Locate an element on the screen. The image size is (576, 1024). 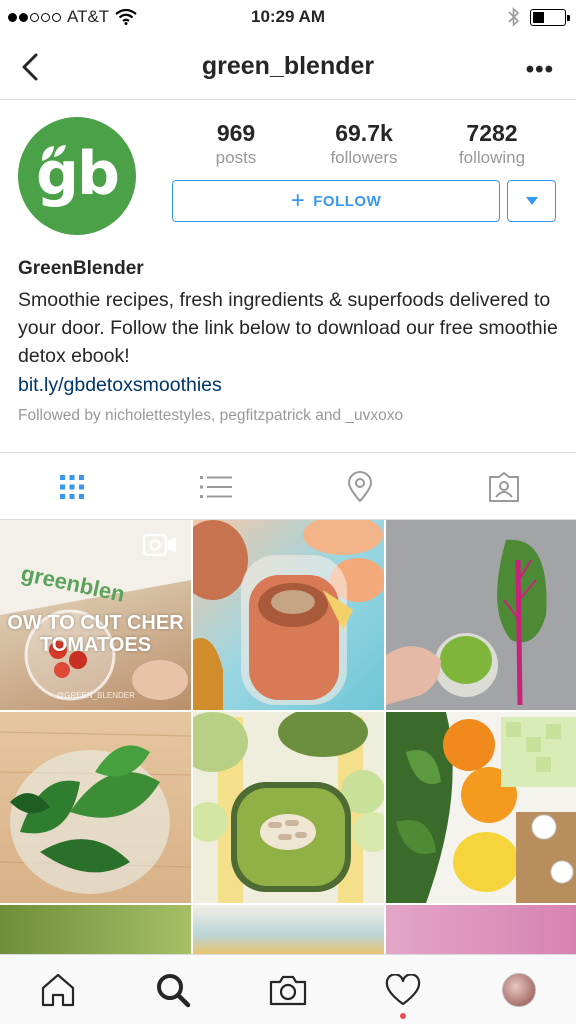
nav-search is located at coordinates (172, 989).